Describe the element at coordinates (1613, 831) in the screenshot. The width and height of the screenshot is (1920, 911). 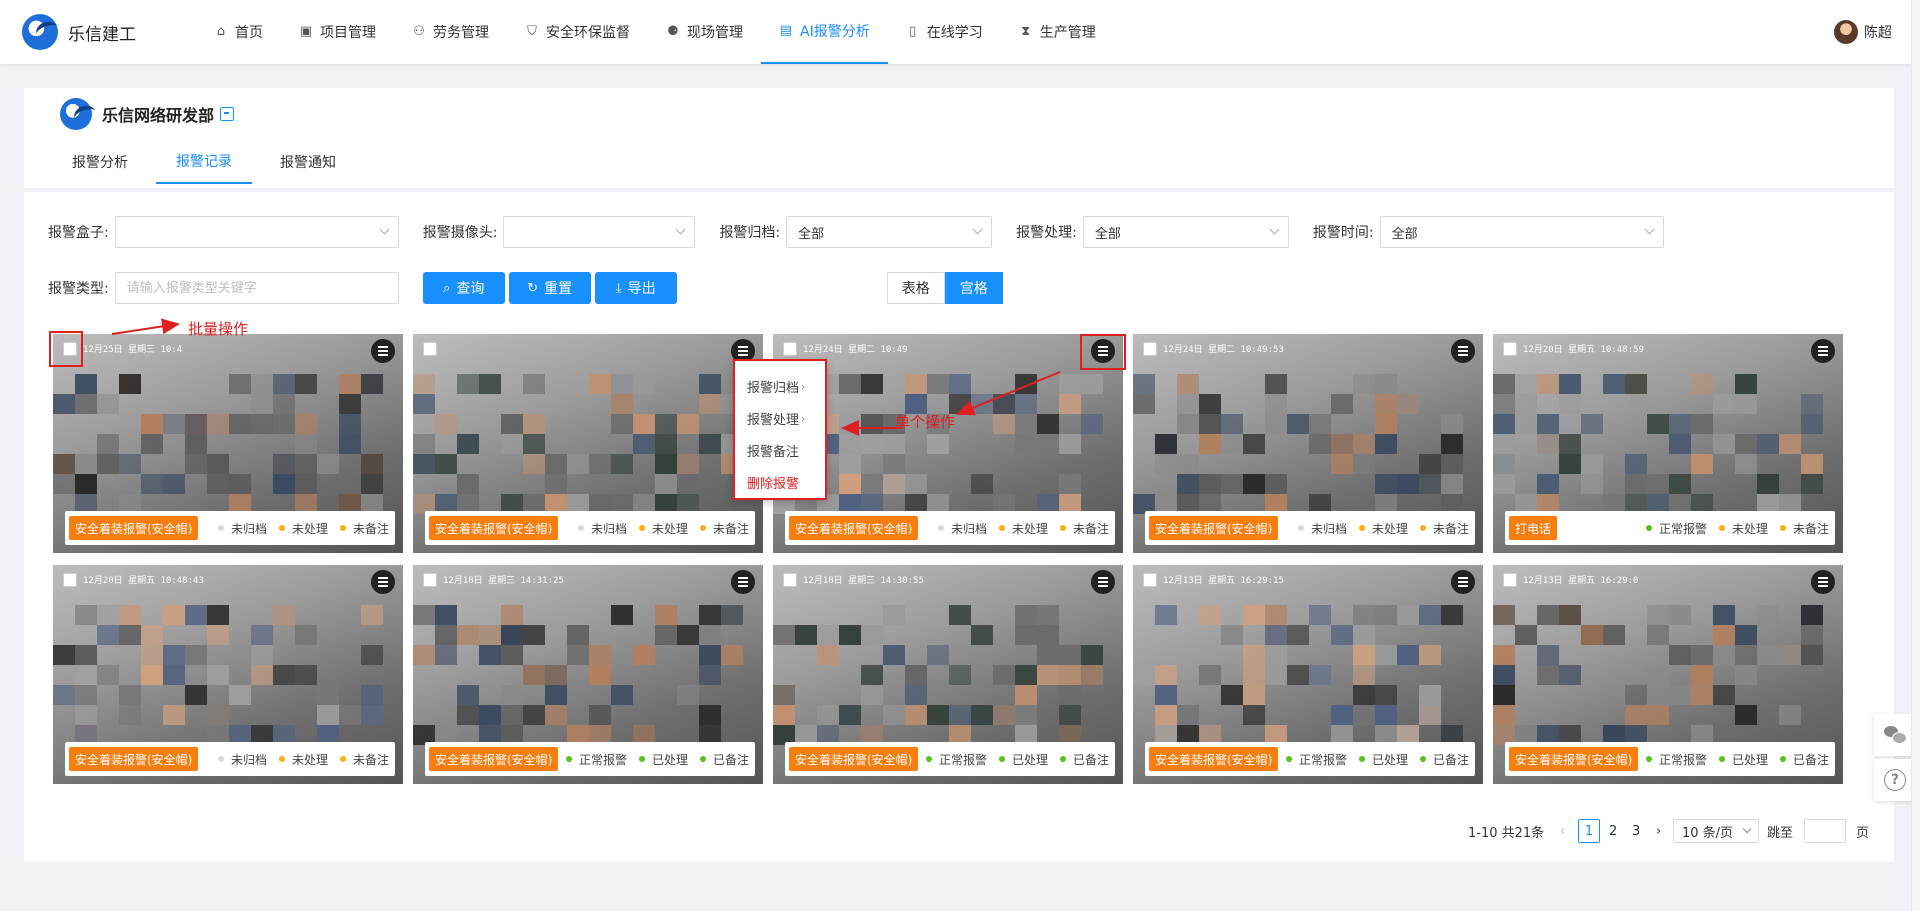
I see `page-2: 2` at that location.